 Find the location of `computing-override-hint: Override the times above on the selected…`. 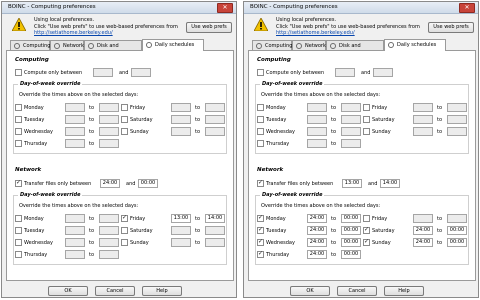

computing-override-hint: Override the times above on the selected… is located at coordinates (321, 95).